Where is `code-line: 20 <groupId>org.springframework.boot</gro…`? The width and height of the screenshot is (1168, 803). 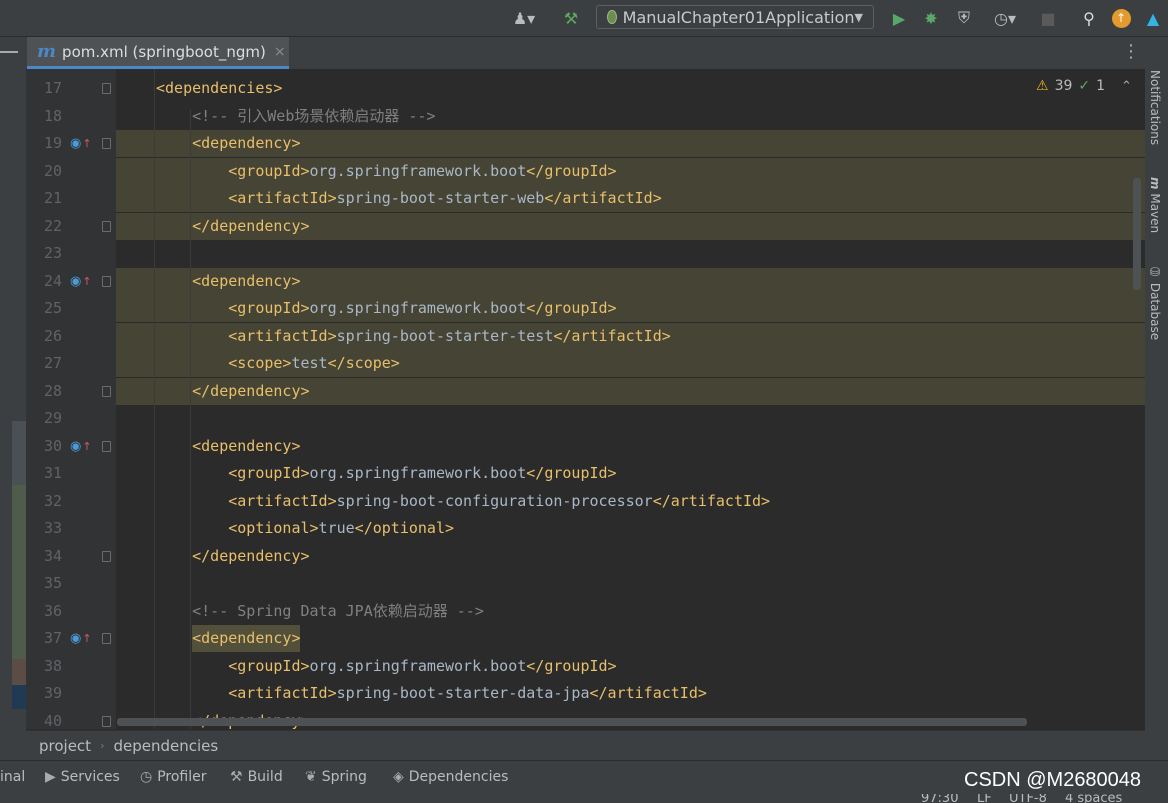 code-line: 20 <groupId>org.springframework.boot</gro… is located at coordinates (585, 171).